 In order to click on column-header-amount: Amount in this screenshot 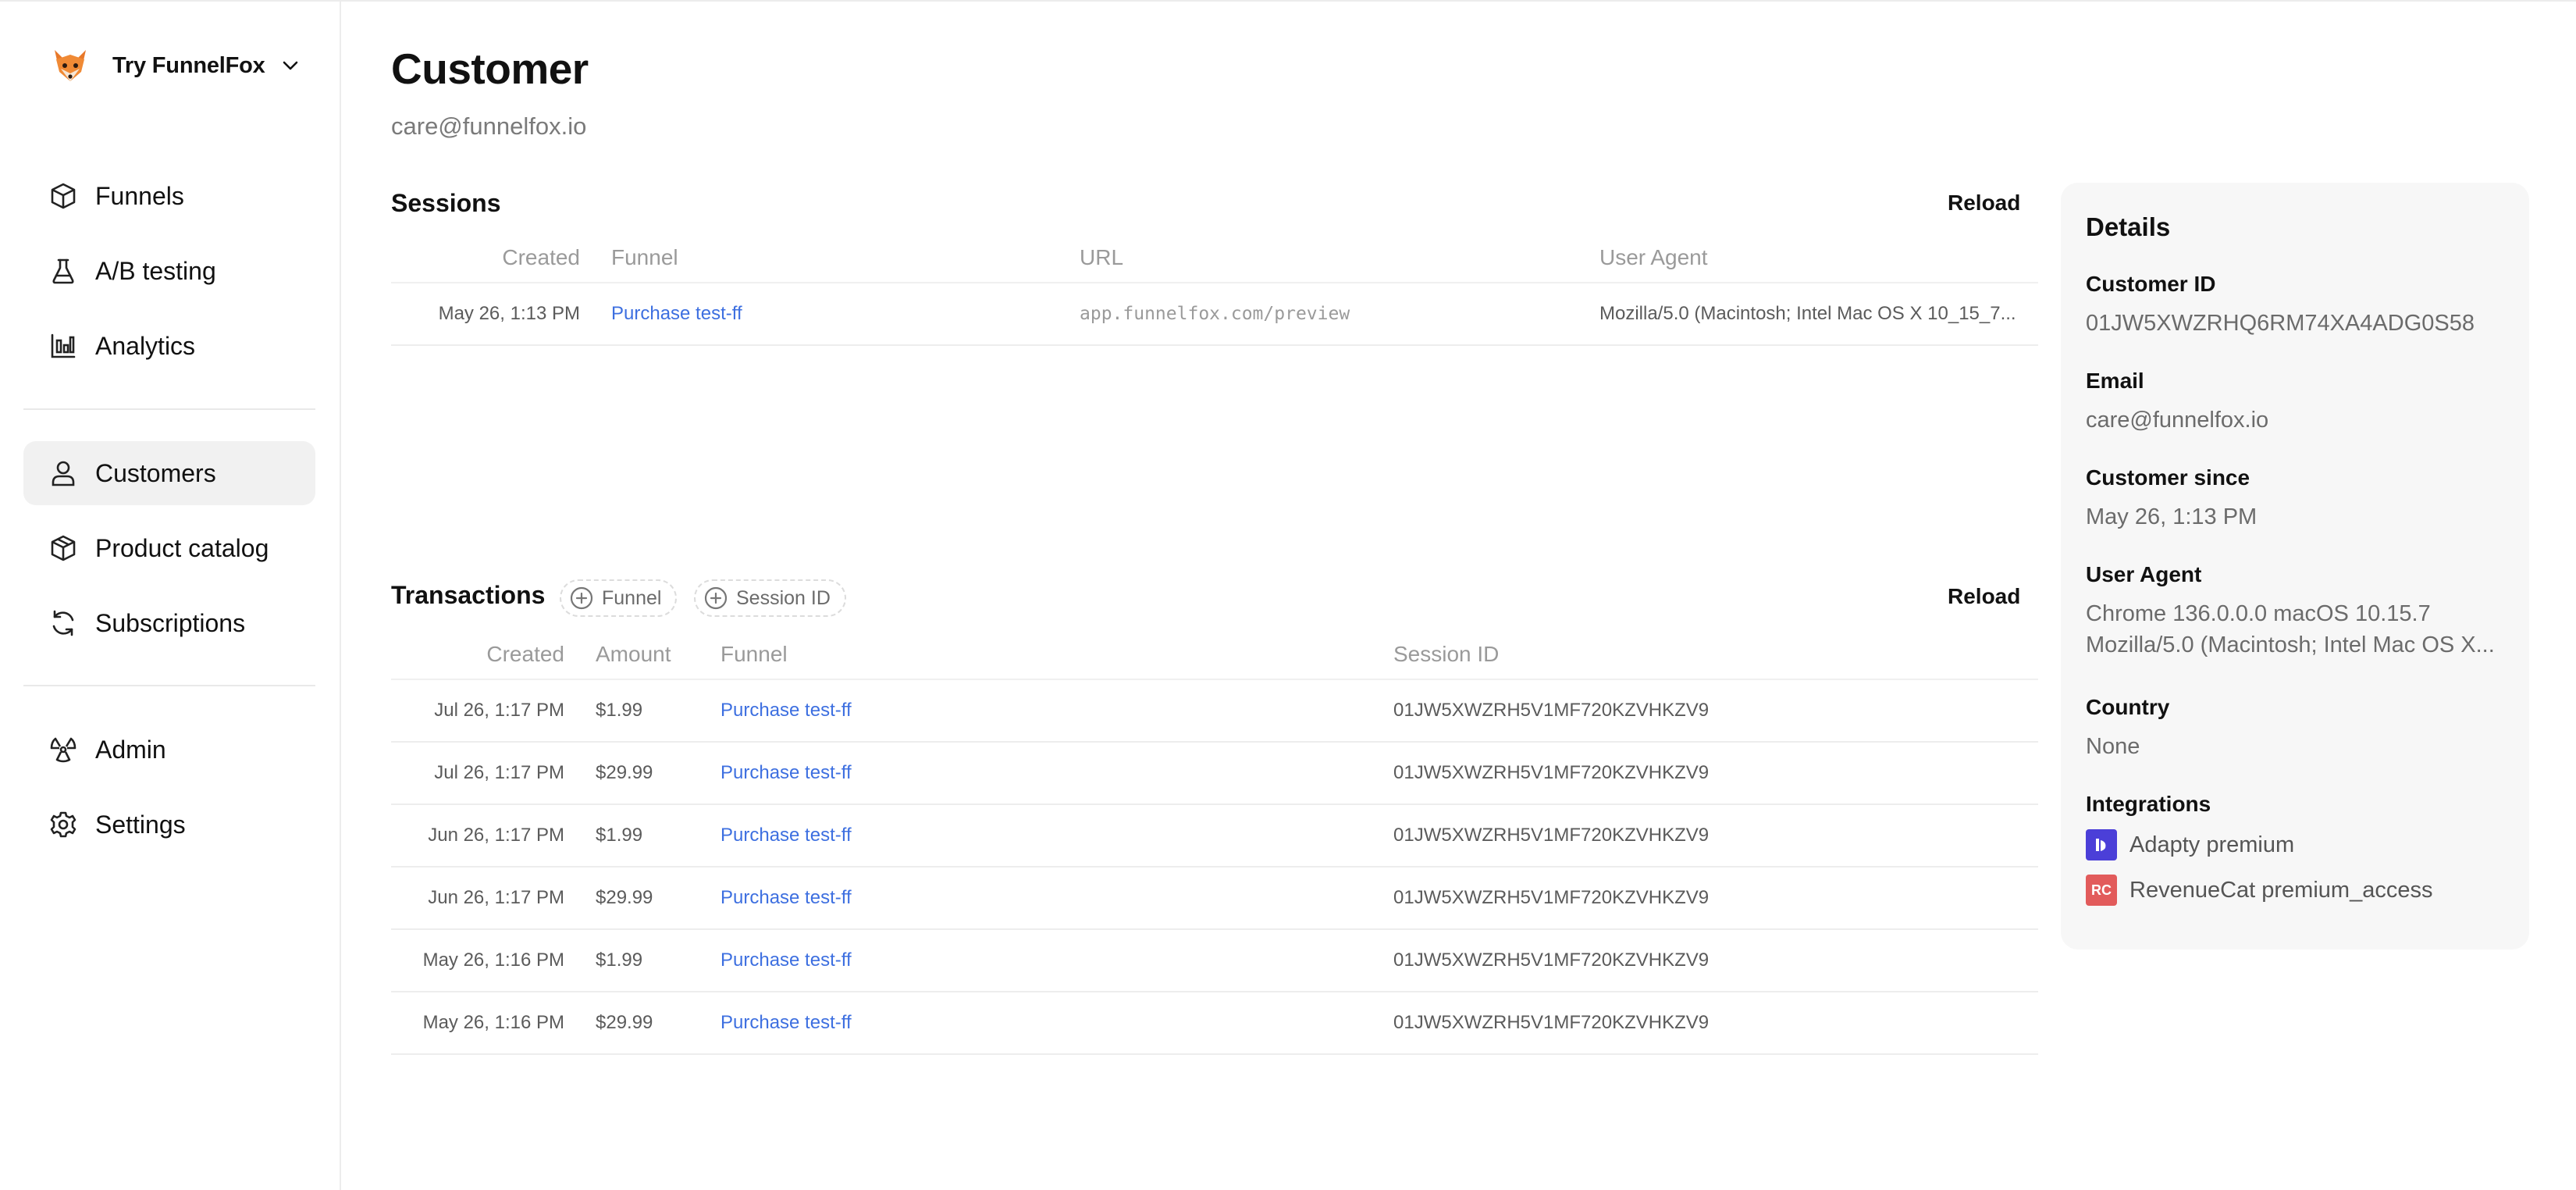, I will do `click(658, 654)`.